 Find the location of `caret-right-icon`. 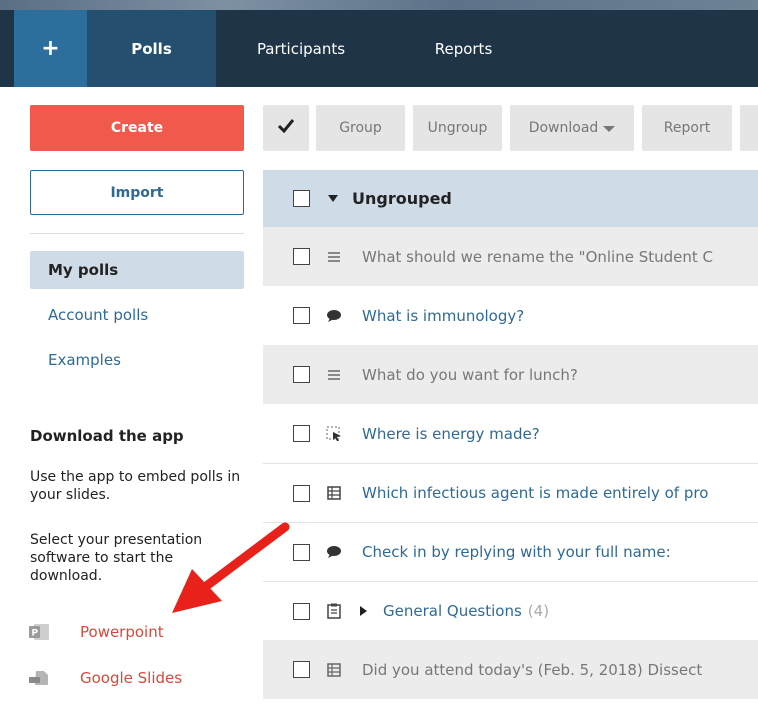

caret-right-icon is located at coordinates (363, 611).